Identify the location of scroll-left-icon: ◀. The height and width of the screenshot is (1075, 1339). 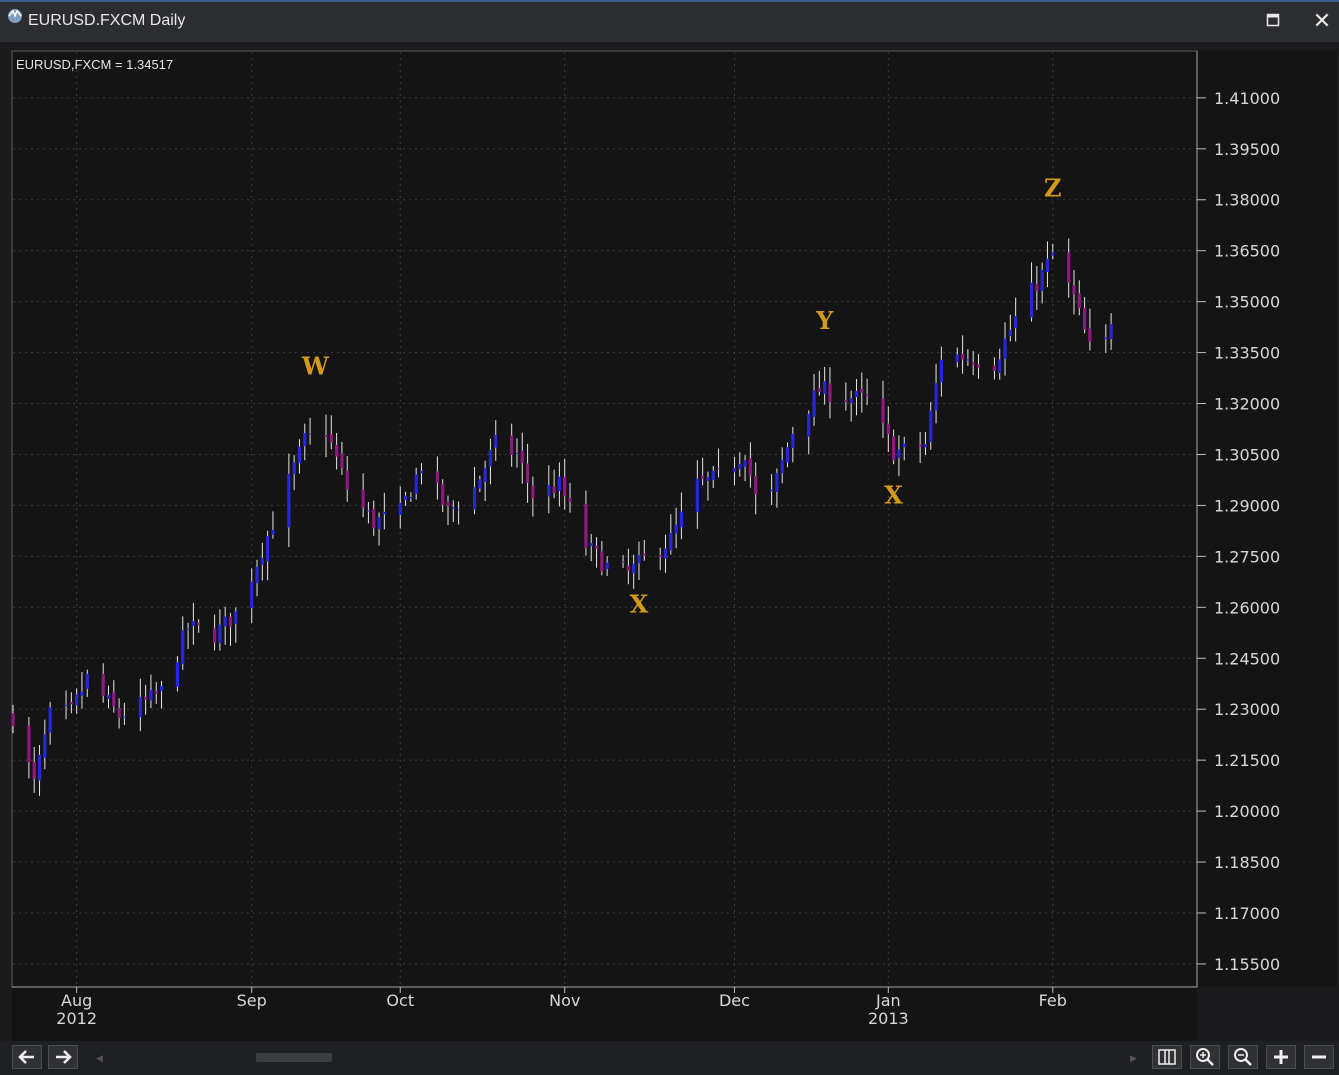
(99, 1058).